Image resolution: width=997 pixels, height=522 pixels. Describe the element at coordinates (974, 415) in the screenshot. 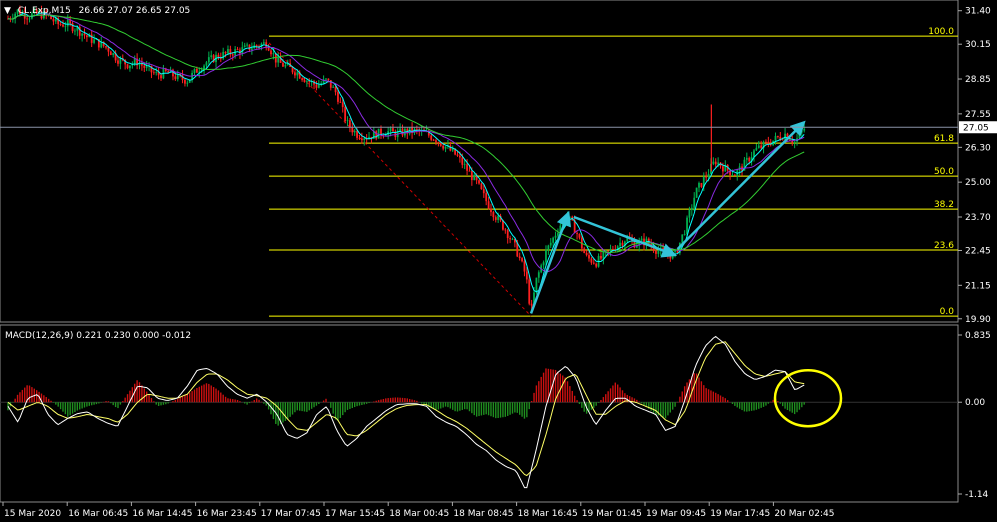

I see `macd-axis: 0.835 0.00 -1.14` at that location.